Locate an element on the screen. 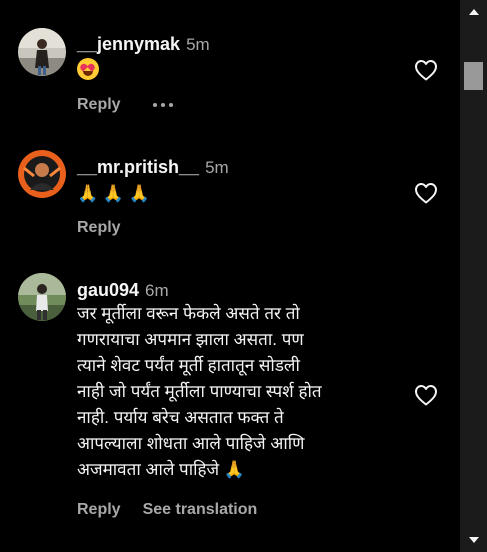 This screenshot has width=487, height=552. comment-body is located at coordinates (247, 73).